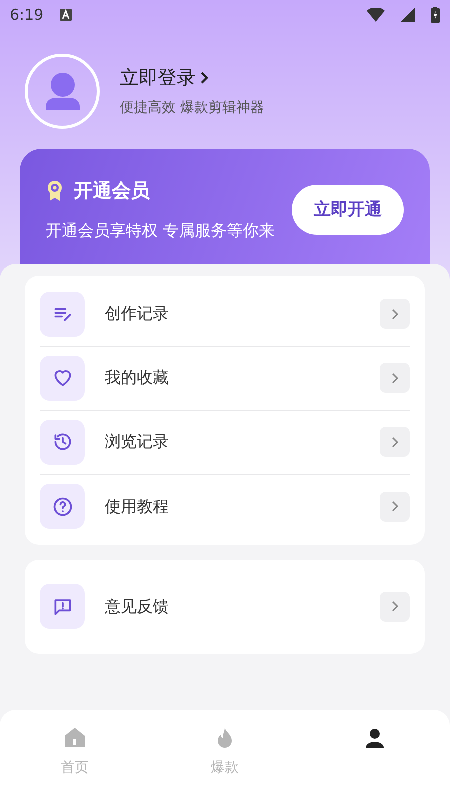 This screenshot has height=800, width=450. Describe the element at coordinates (192, 78) in the screenshot. I see `login-link: 立即登录` at that location.